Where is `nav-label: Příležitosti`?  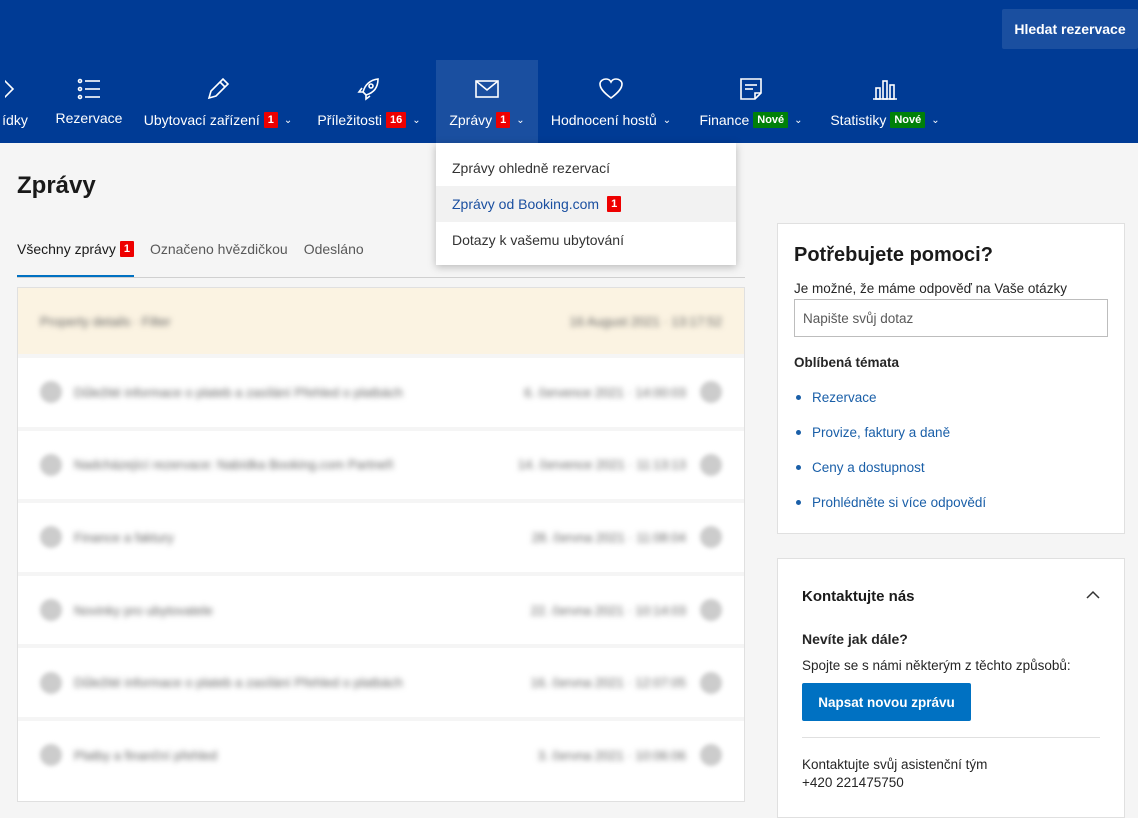 nav-label: Příležitosti is located at coordinates (349, 120).